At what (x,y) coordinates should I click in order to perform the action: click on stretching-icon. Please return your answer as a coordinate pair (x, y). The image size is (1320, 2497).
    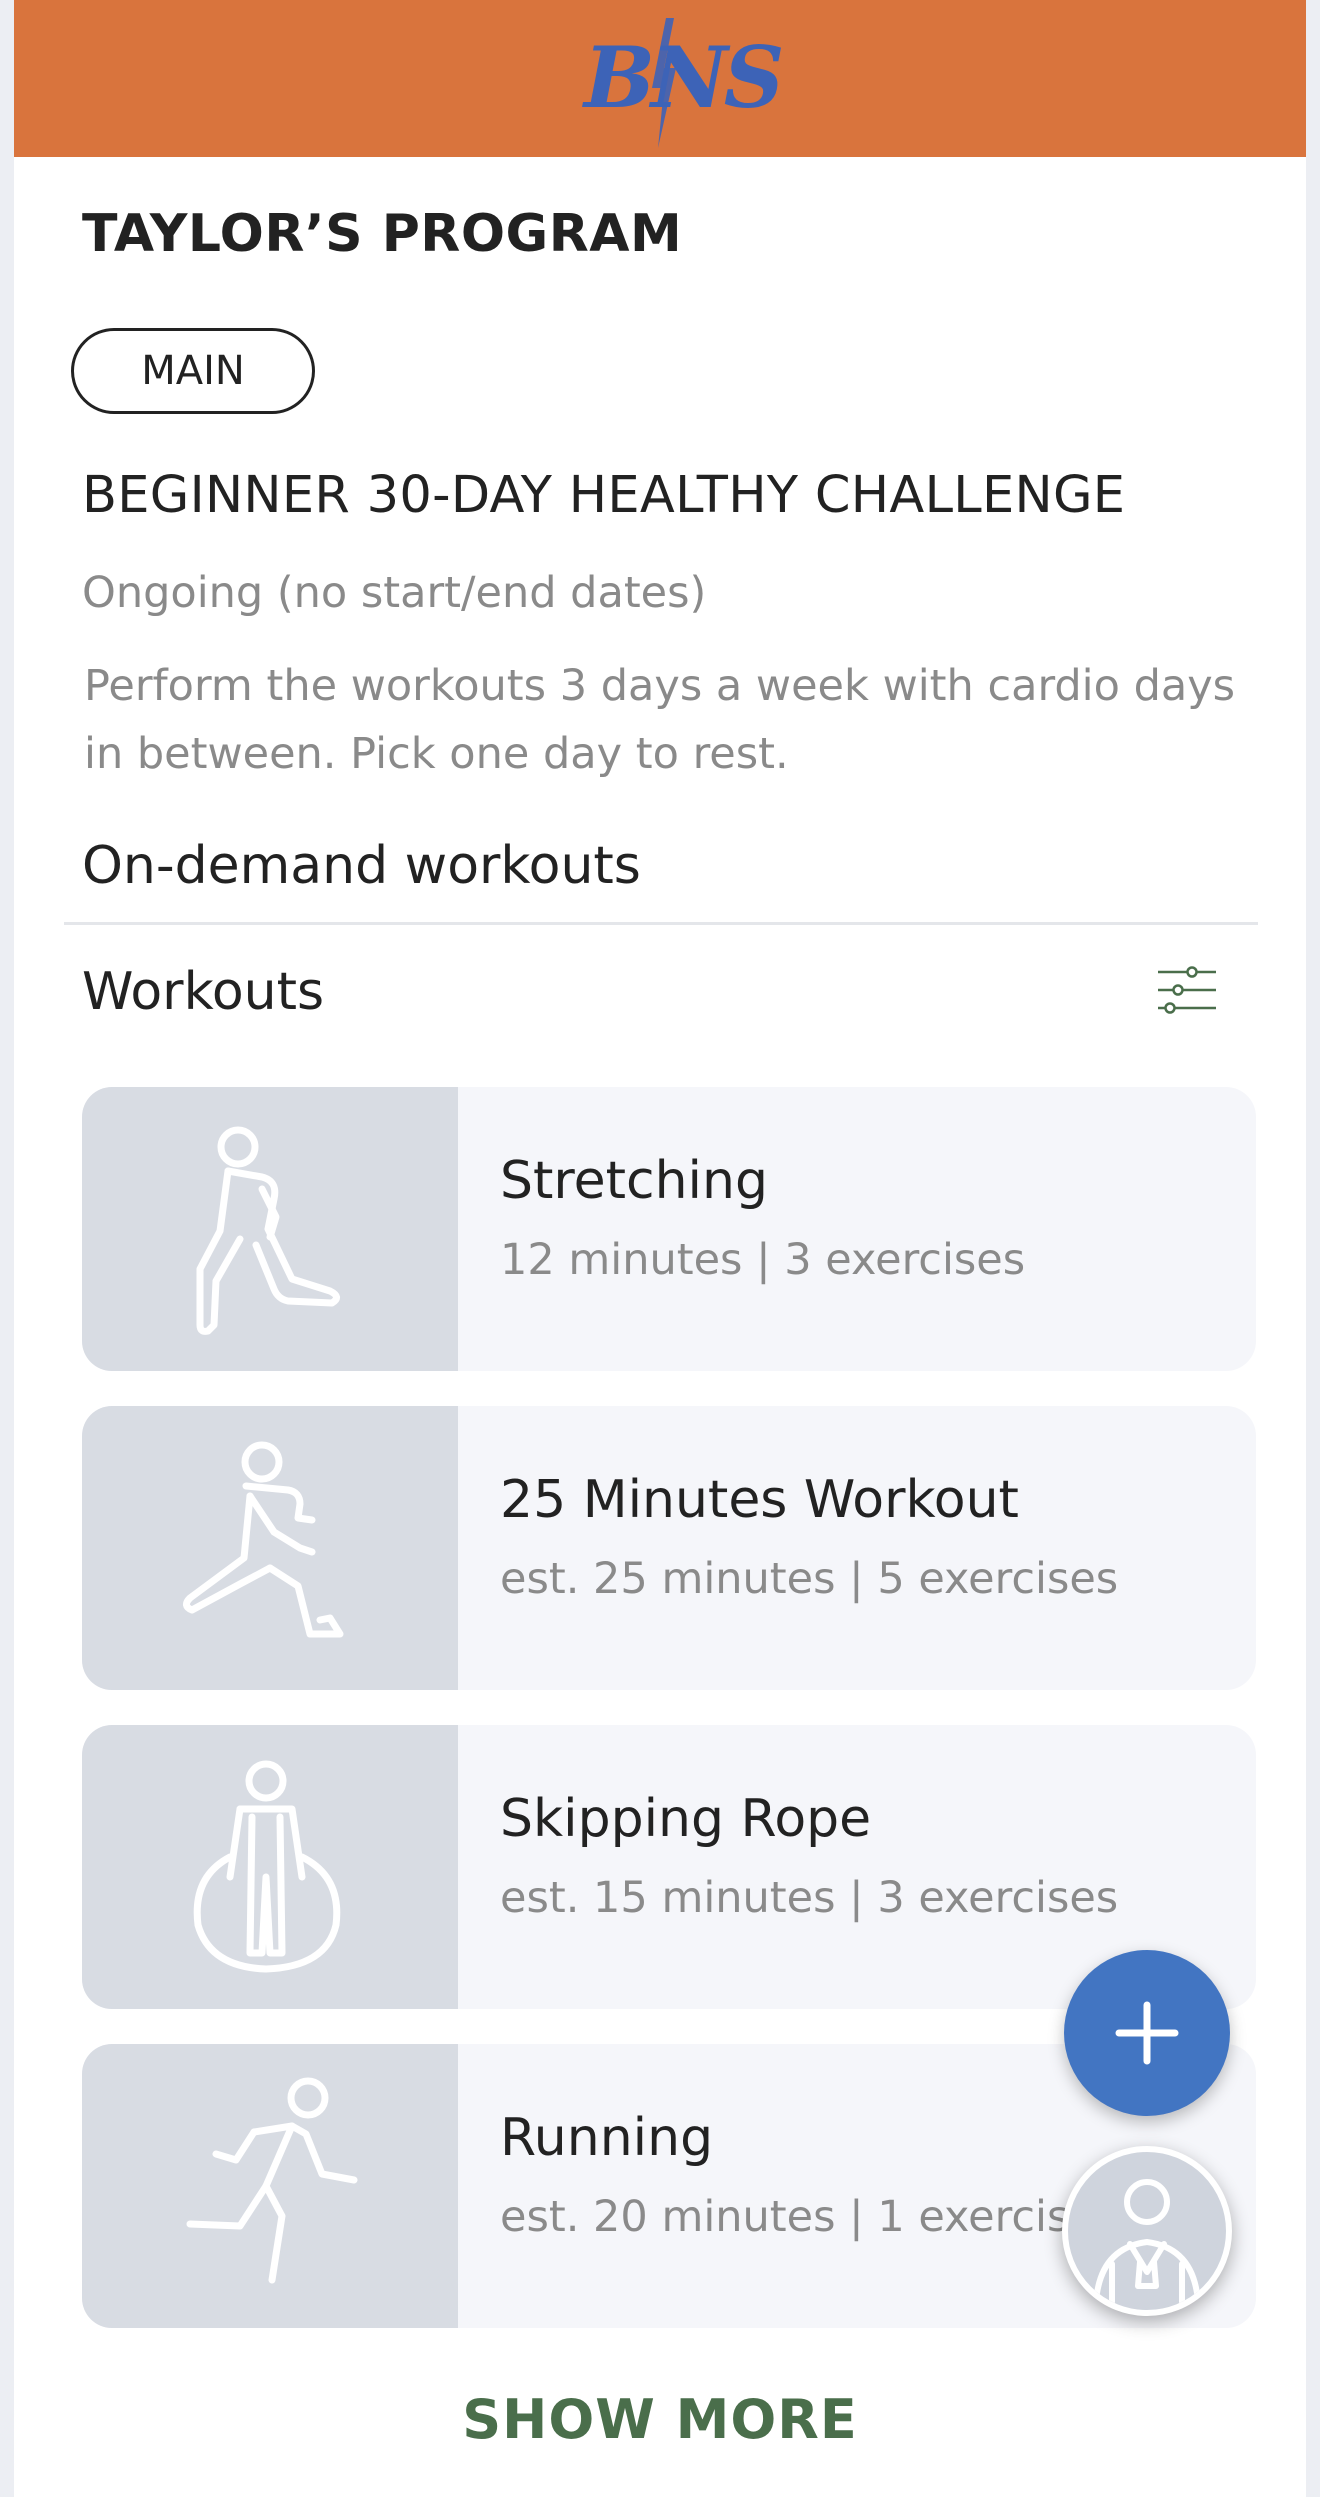
    Looking at the image, I should click on (268, 1230).